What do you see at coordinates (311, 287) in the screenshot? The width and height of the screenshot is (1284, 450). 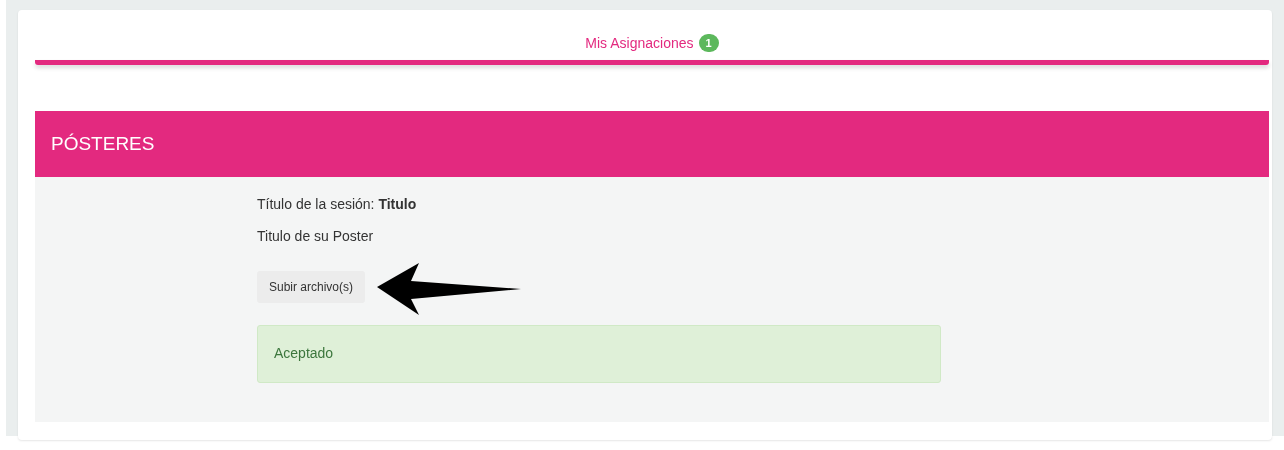 I see `upload-button: Subir archivo(s)` at bounding box center [311, 287].